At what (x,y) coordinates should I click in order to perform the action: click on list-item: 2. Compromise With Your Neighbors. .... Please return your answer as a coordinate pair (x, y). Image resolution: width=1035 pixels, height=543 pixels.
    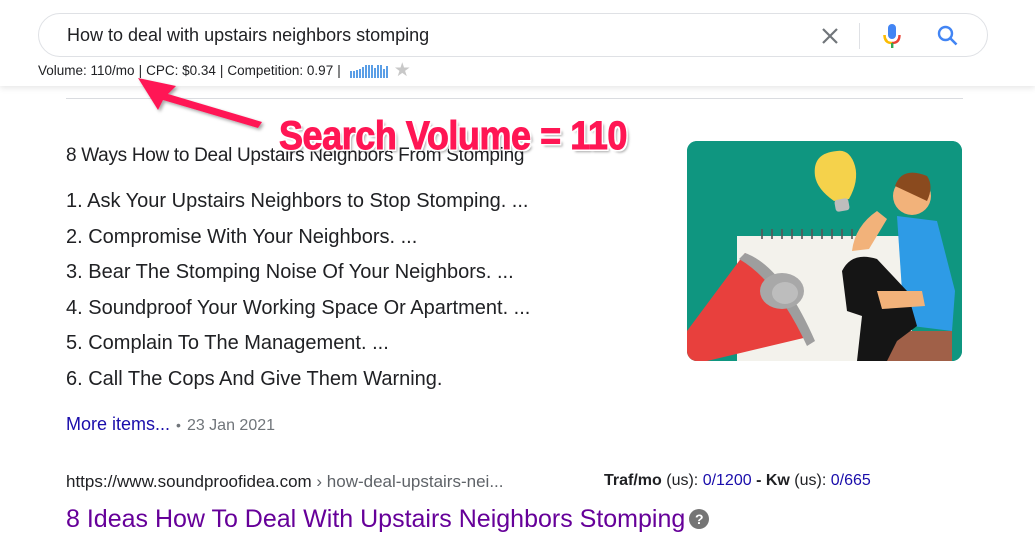
    Looking at the image, I should click on (242, 236).